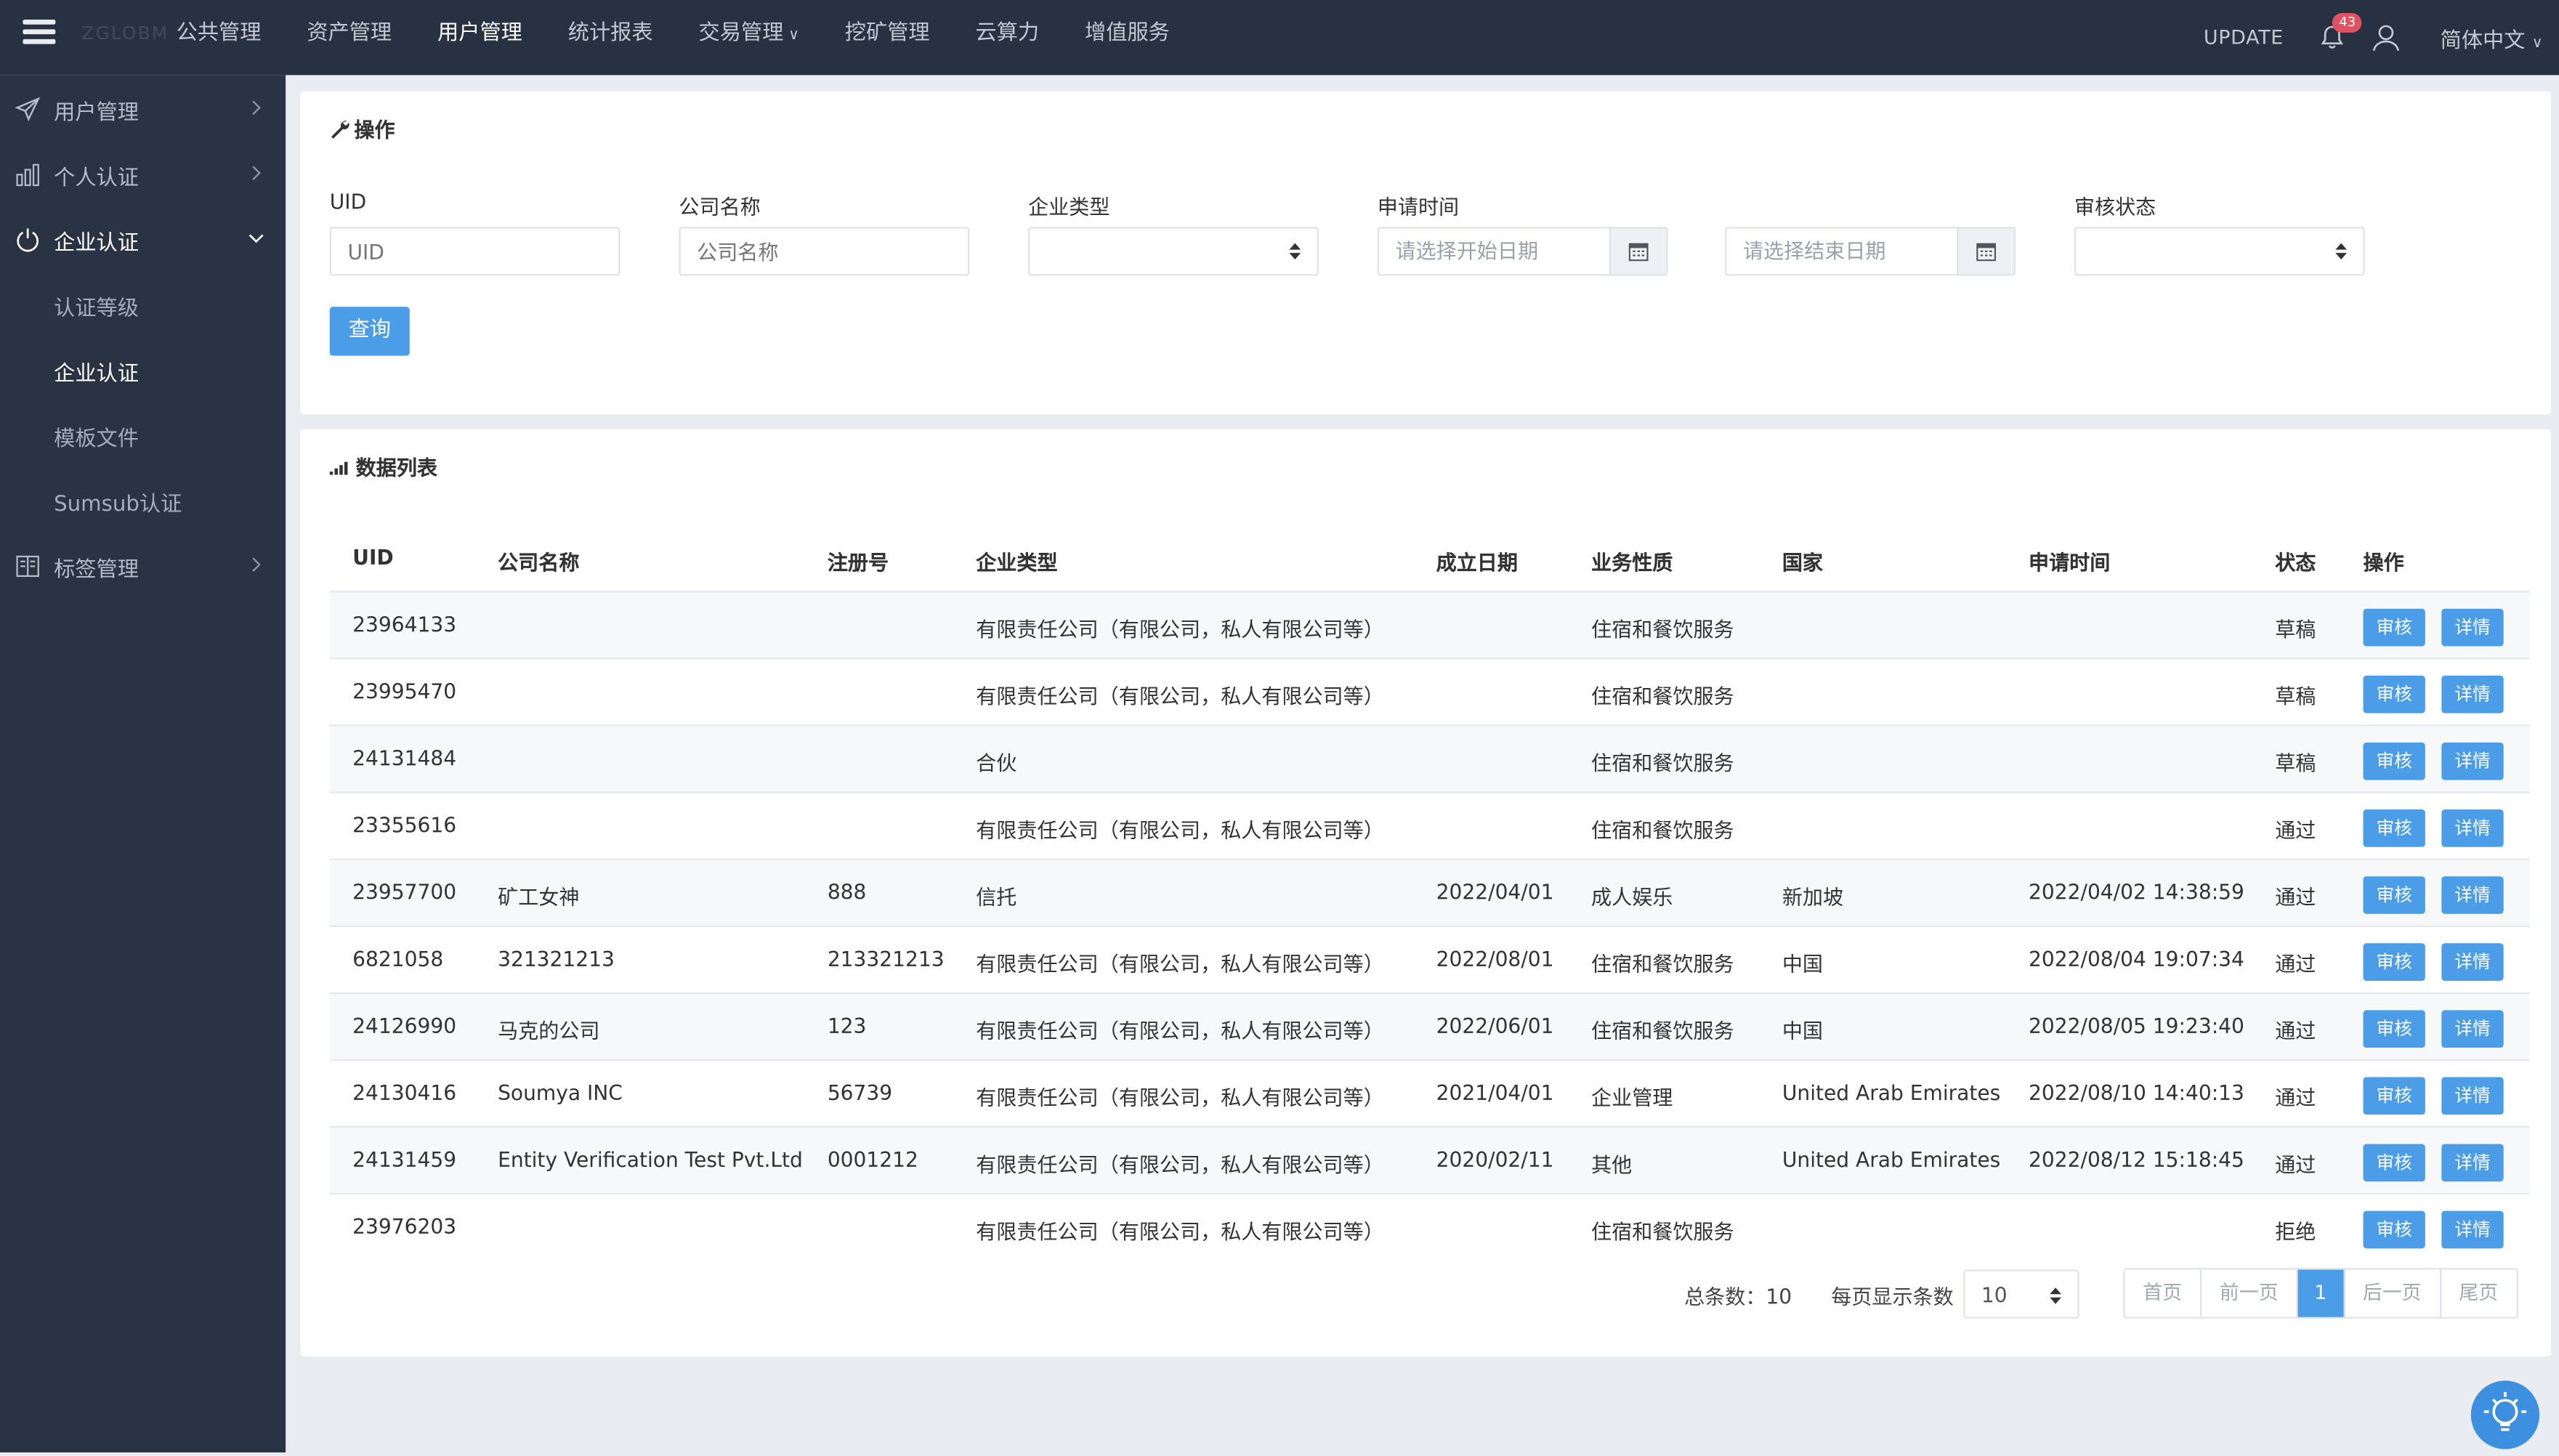 This screenshot has height=1456, width=2559. I want to click on cell-founded: 2022/08/01, so click(1495, 958).